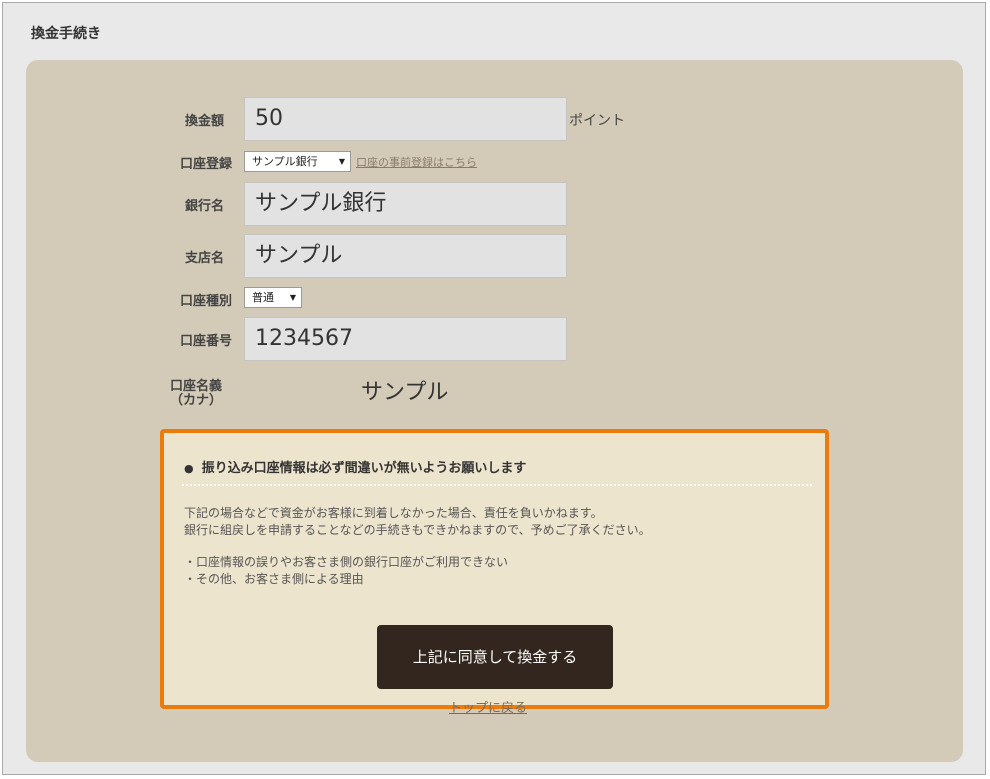  What do you see at coordinates (405, 119) in the screenshot?
I see `amount-input: 50` at bounding box center [405, 119].